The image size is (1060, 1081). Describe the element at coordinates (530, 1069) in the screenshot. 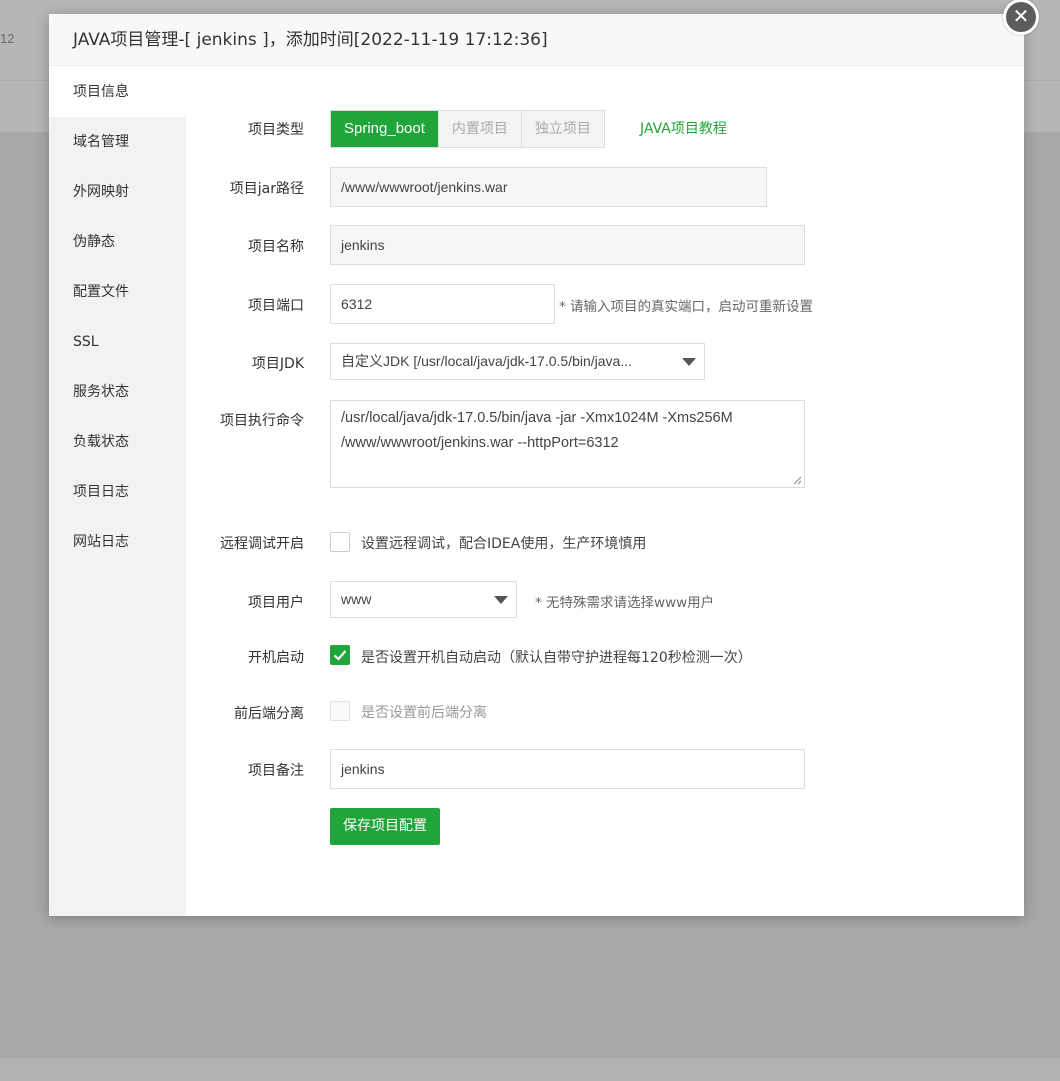

I see `background-footer` at that location.